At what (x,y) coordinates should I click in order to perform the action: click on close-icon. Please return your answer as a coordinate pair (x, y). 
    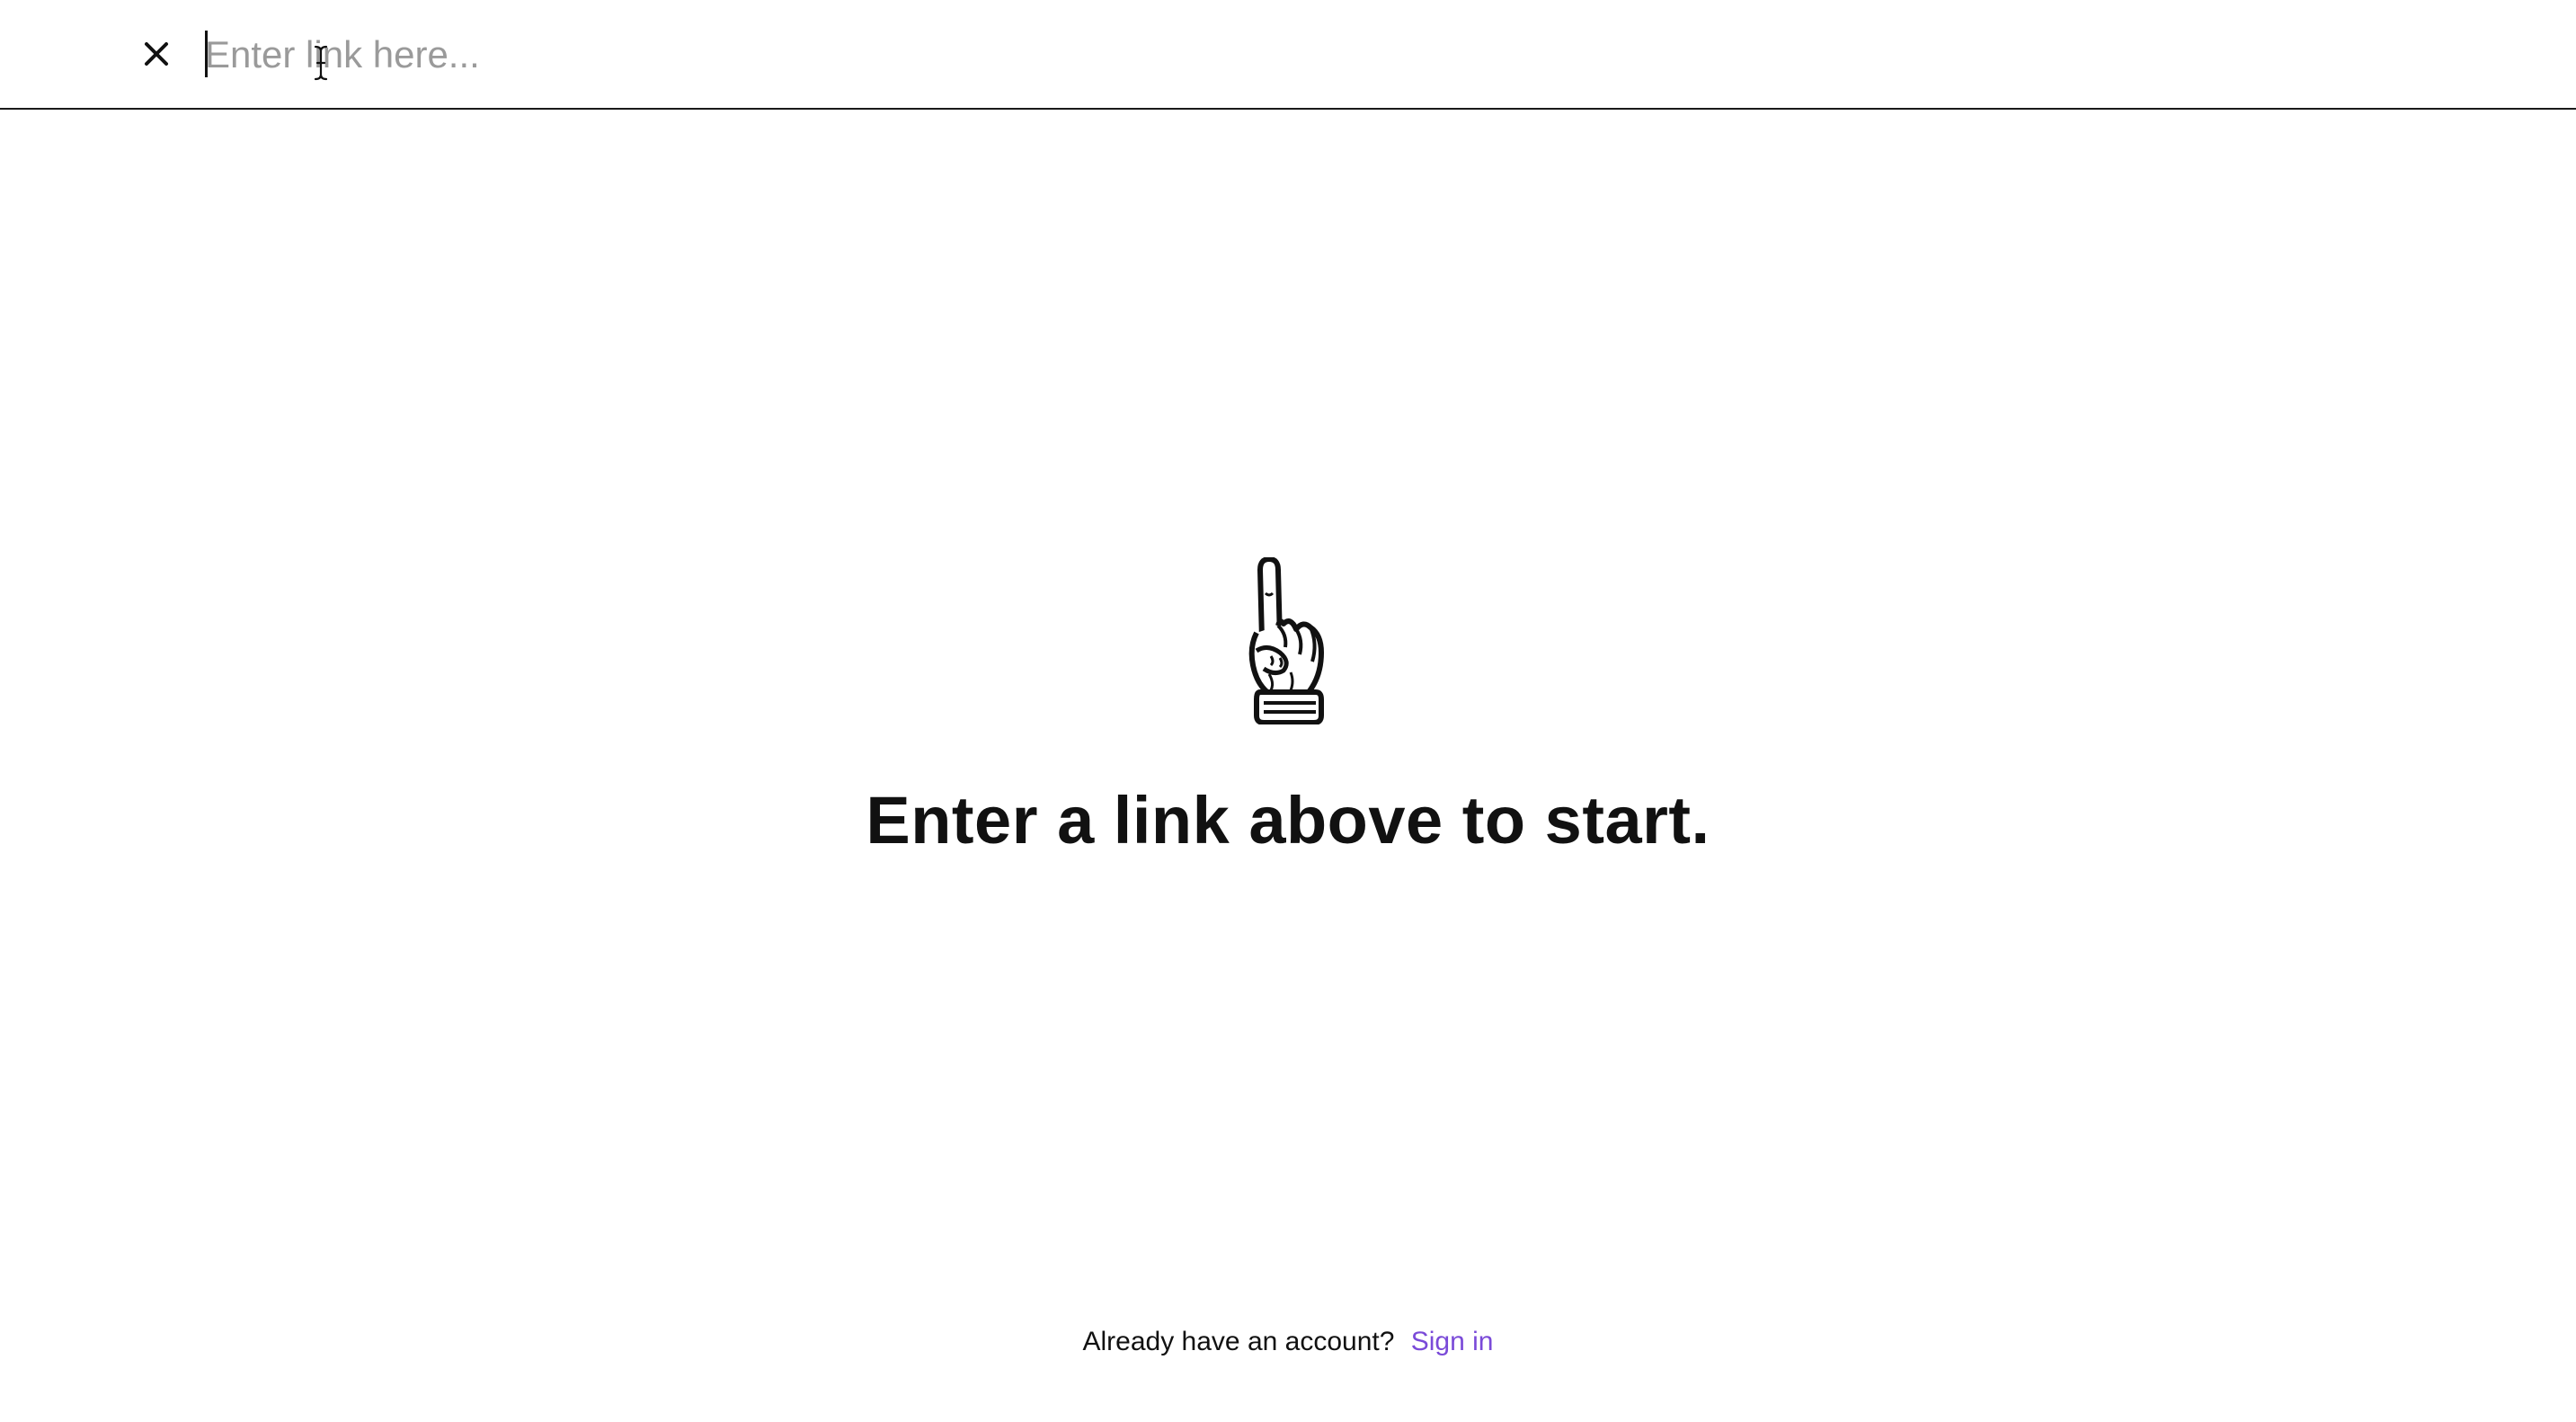
    Looking at the image, I should click on (156, 54).